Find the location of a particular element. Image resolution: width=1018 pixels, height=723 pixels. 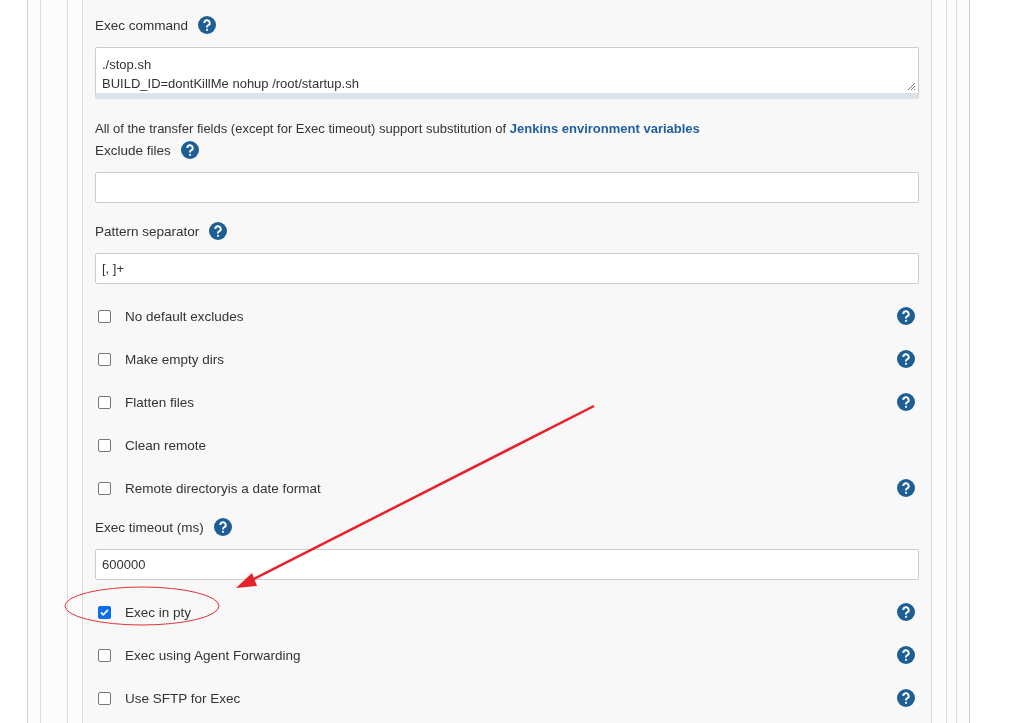

substitution-note: All of the transfer fields (except for Exec timeout) support substitution of Jenkins environment variables is located at coordinates (398, 128).